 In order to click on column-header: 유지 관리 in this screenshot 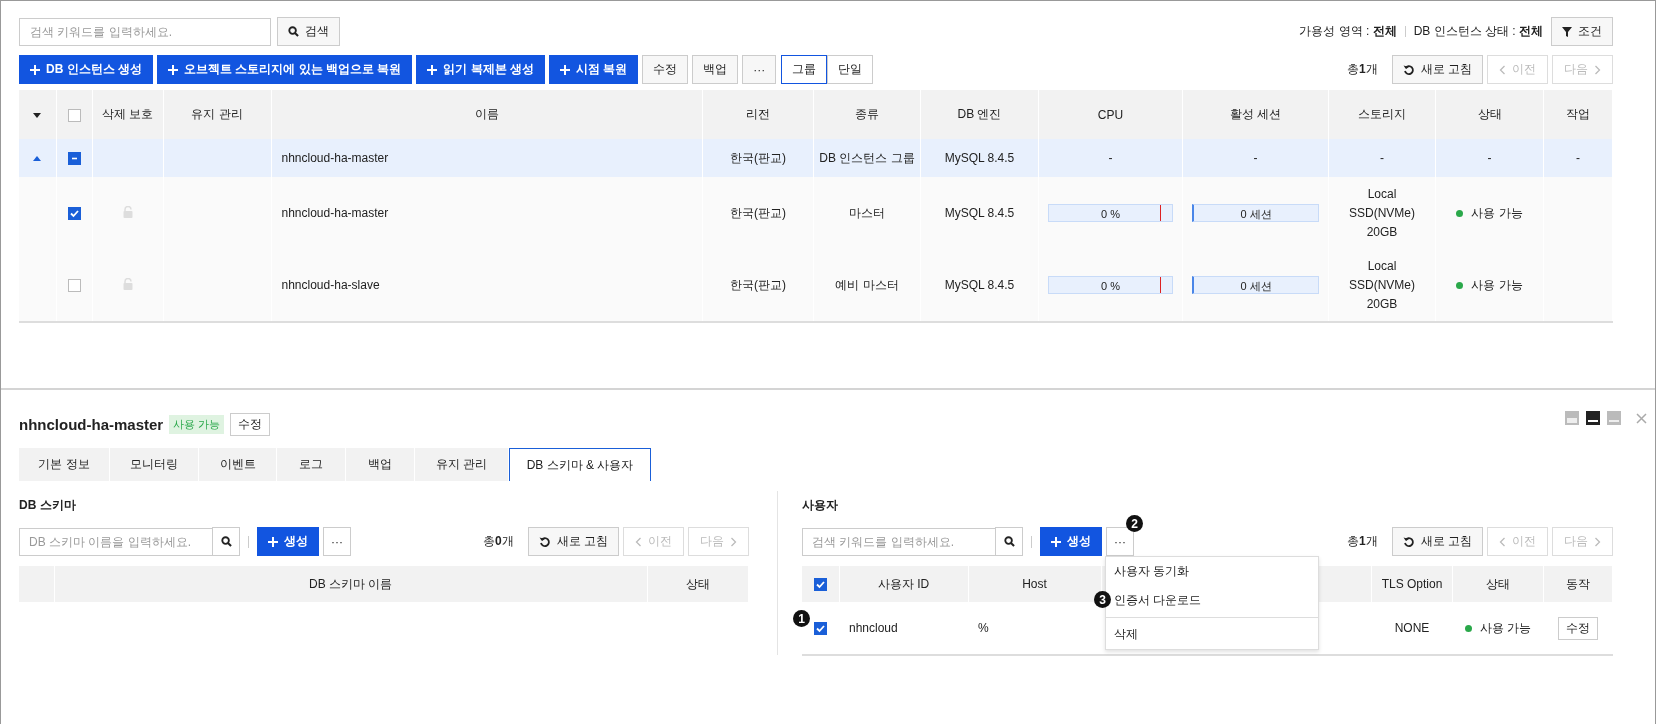, I will do `click(217, 114)`.